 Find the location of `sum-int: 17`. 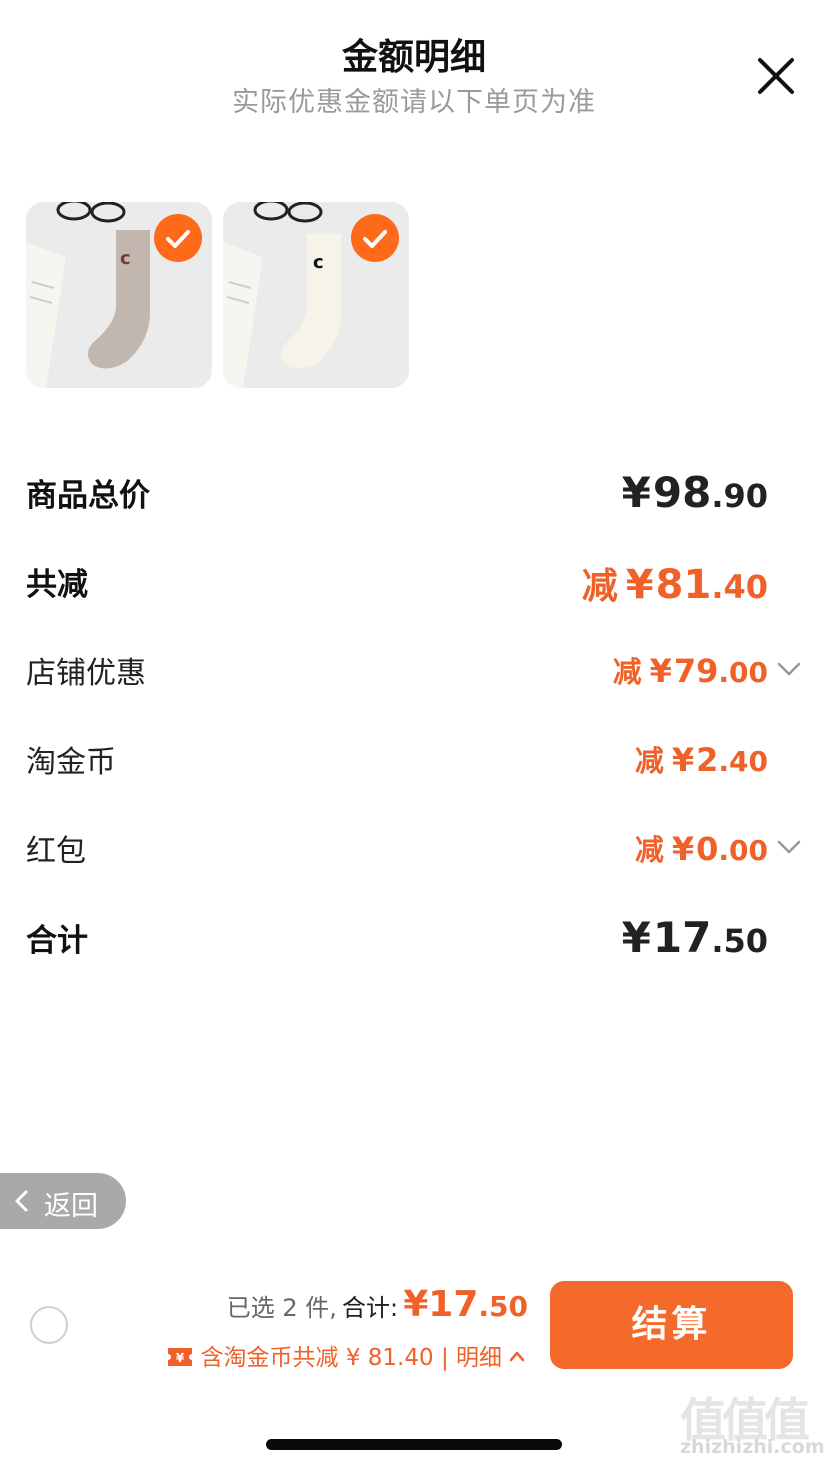

sum-int: 17 is located at coordinates (682, 937).